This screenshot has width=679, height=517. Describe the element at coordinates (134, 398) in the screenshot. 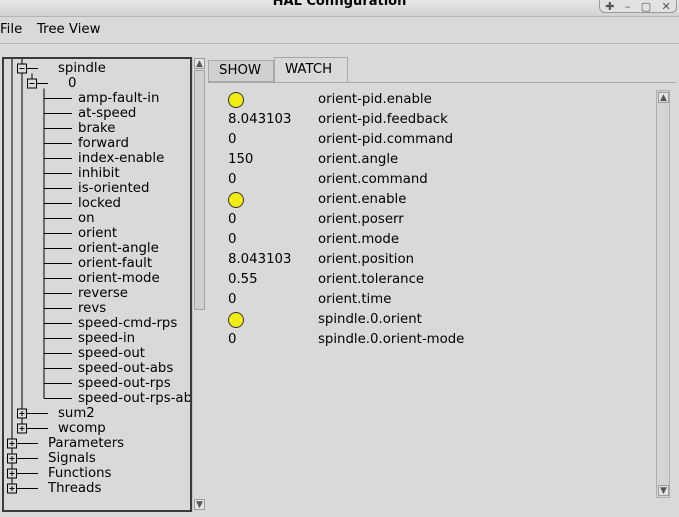

I see `tree-pin-speed-out-rps-abs: speed-out-rps-abs` at that location.